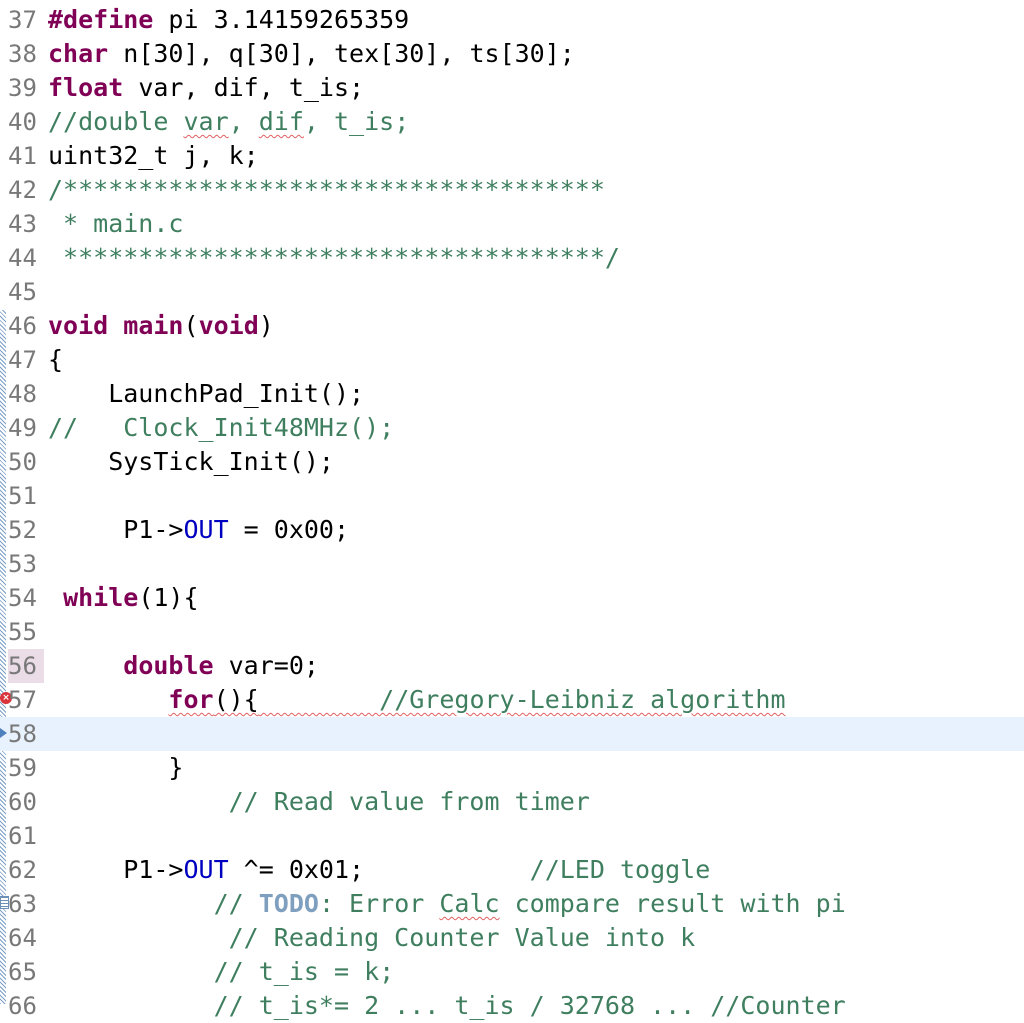  What do you see at coordinates (620, 869) in the screenshot?
I see `code-token: //LED toggle` at bounding box center [620, 869].